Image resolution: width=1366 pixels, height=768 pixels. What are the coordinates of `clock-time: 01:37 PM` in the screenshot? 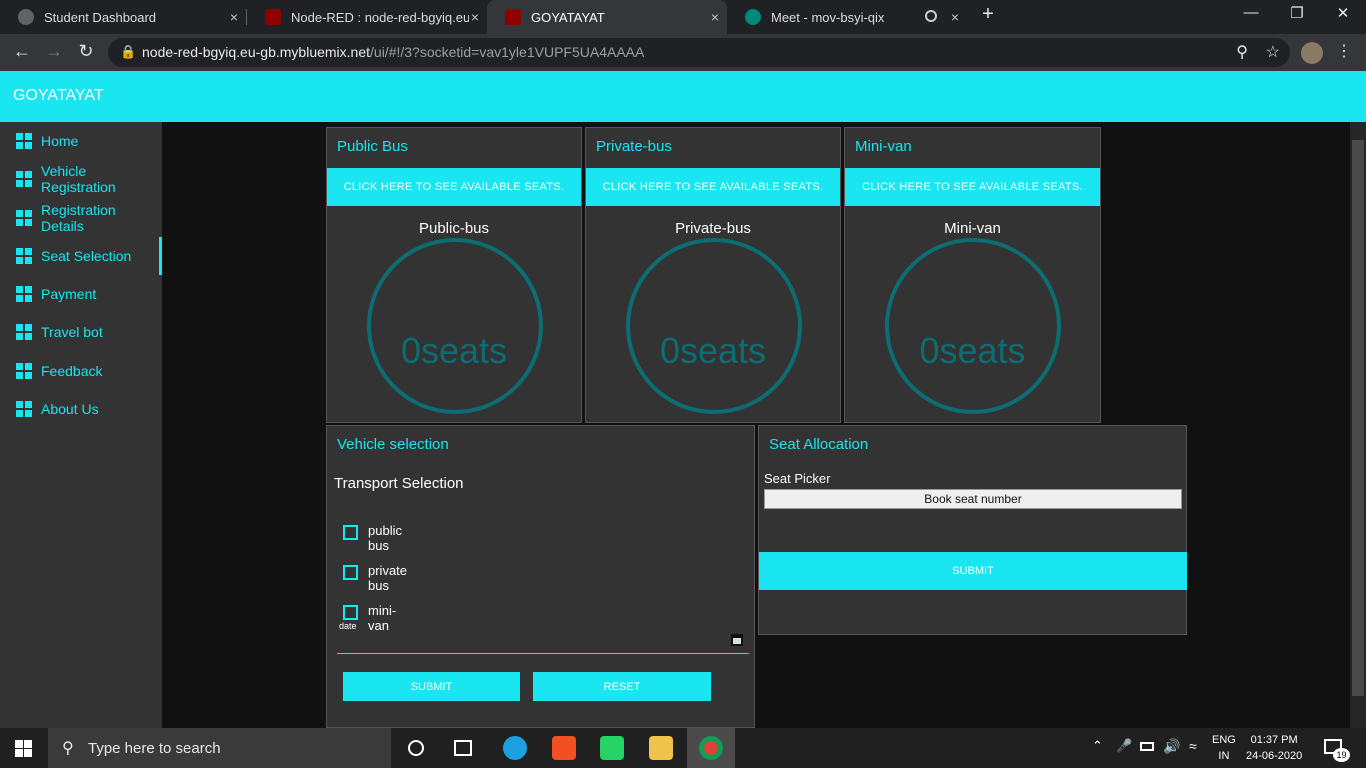 It's located at (1274, 740).